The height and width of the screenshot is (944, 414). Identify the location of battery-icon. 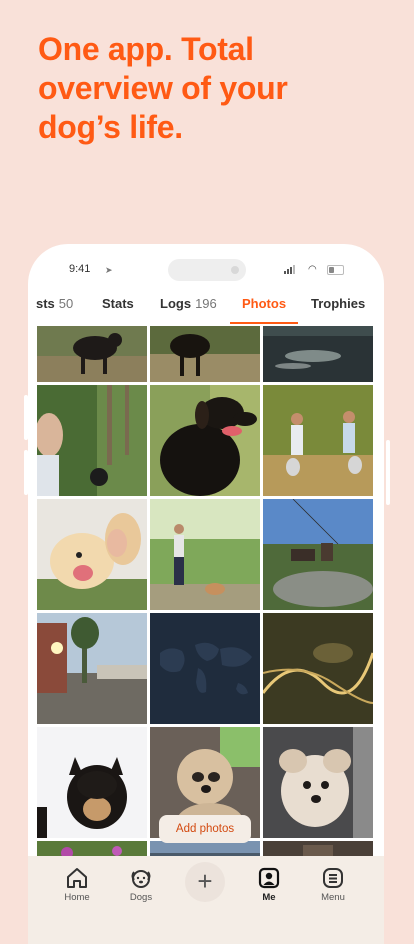
(335, 270).